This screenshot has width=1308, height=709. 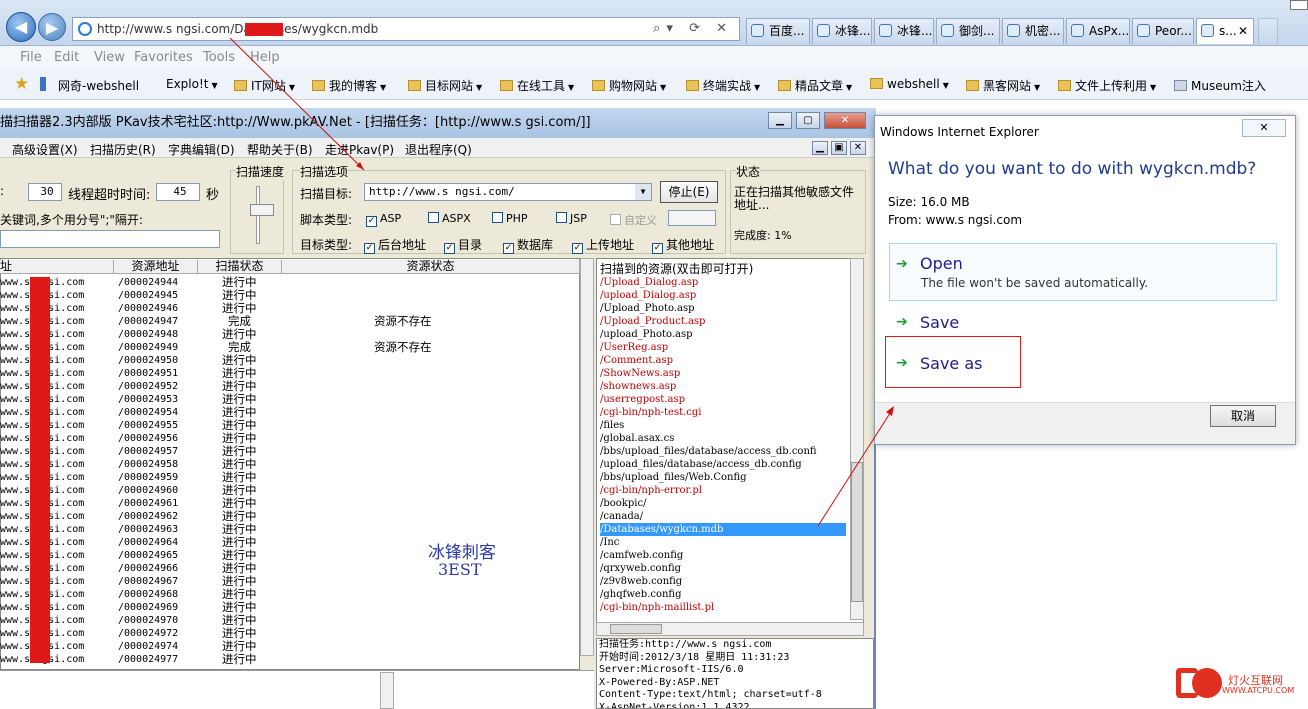 I want to click on watermark-site-url: WWW.ATCPU.COM, so click(x=1258, y=690).